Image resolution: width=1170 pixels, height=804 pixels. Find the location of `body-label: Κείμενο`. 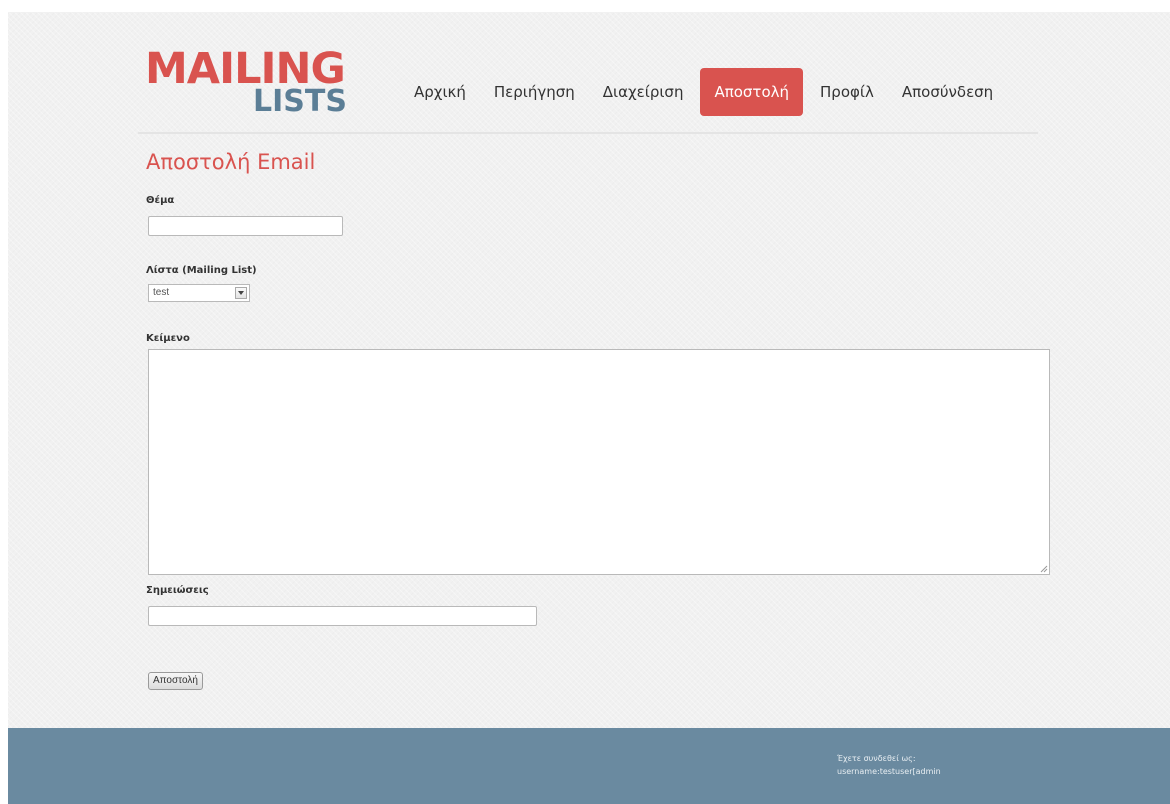

body-label: Κείμενο is located at coordinates (168, 338).